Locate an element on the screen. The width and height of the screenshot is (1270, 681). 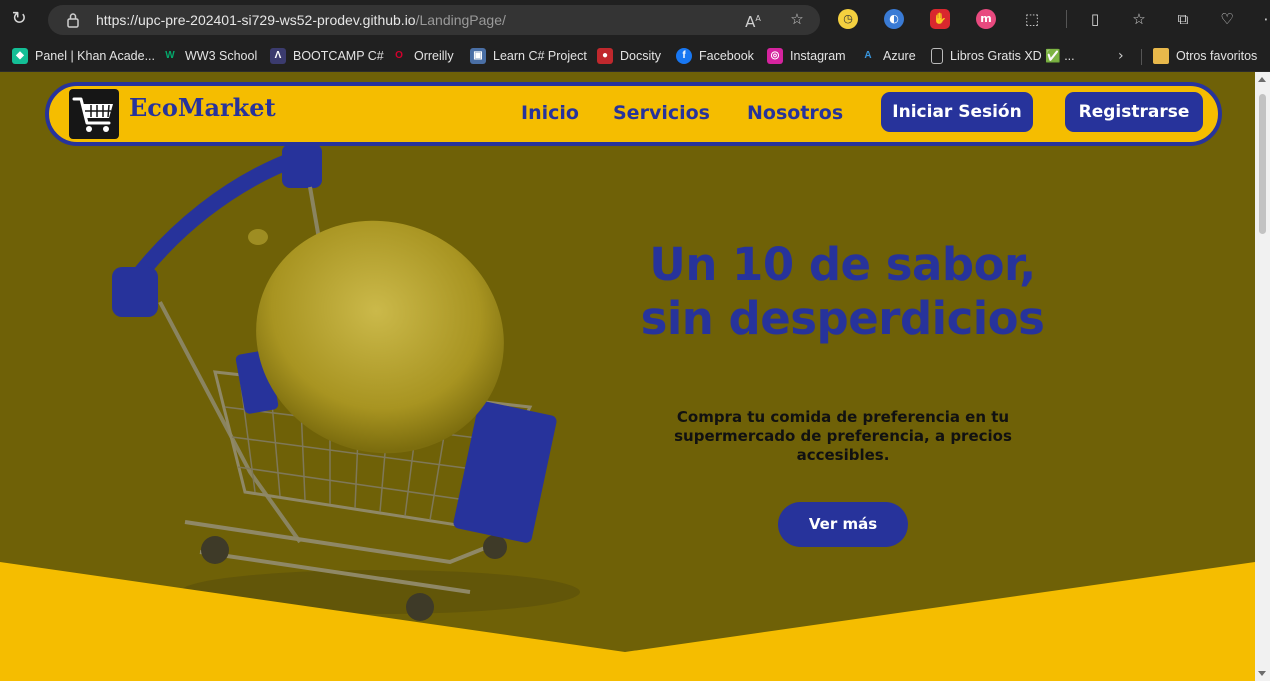
shopping-cart-icon is located at coordinates (92, 114).